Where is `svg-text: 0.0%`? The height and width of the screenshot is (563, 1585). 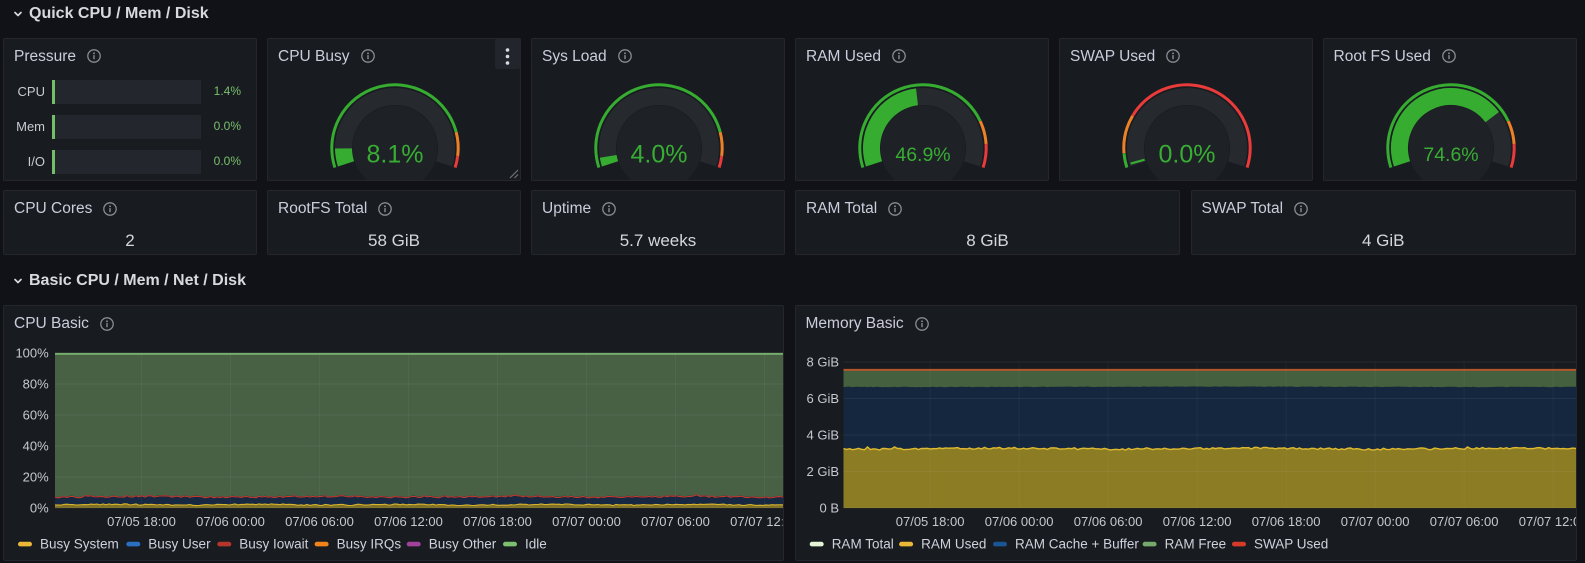 svg-text: 0.0% is located at coordinates (1187, 154).